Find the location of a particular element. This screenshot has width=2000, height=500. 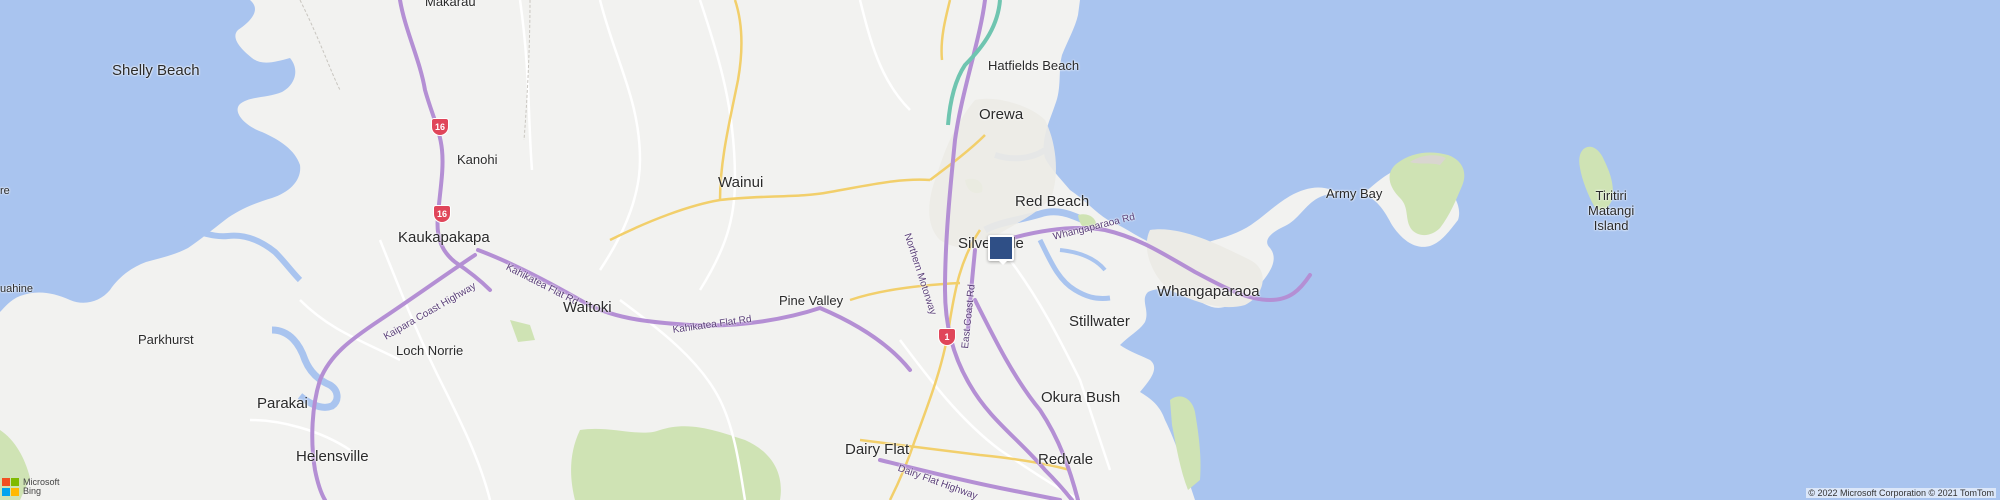

place-label-army-bay: Army Bay is located at coordinates (1354, 193).